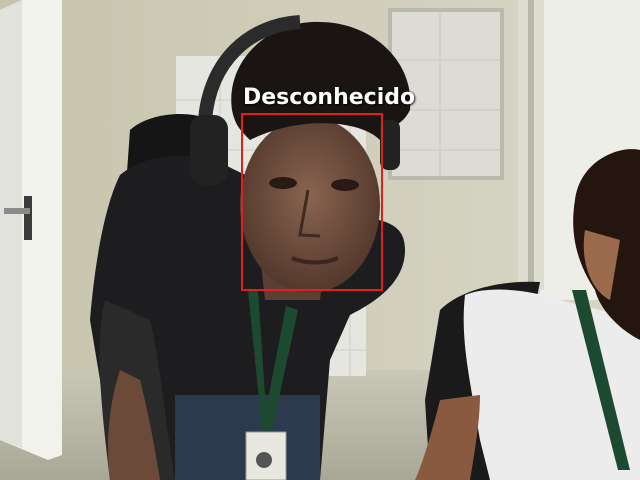  I want to click on face-detection-label: Desconhecido, so click(329, 97).